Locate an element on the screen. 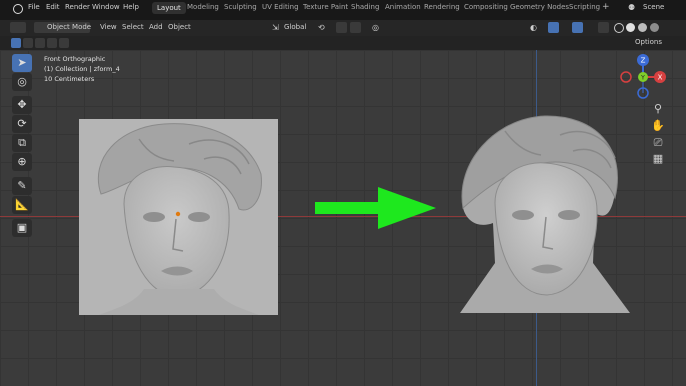 The image size is (686, 386). transform-orientation: Global is located at coordinates (295, 27).